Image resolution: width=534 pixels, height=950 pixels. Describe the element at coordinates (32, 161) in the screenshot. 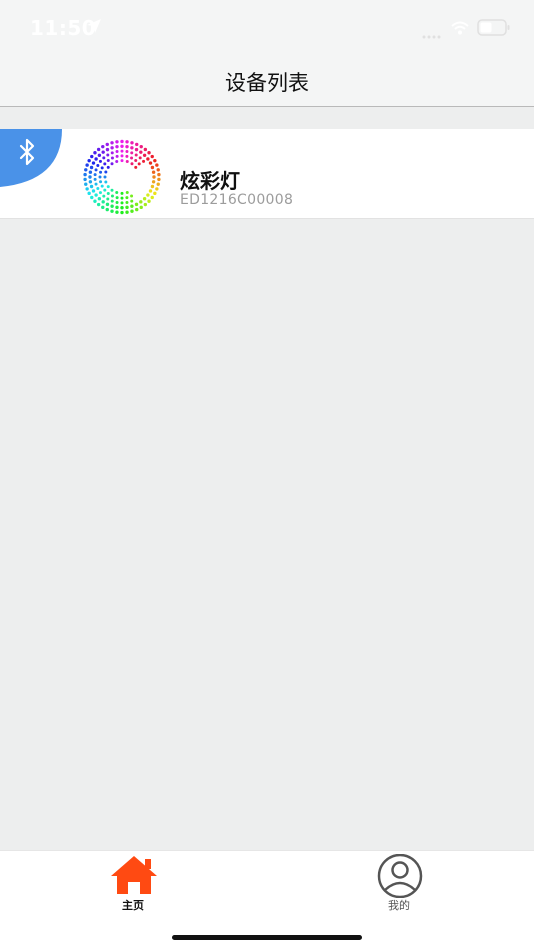

I see `bluetooth-icon` at that location.